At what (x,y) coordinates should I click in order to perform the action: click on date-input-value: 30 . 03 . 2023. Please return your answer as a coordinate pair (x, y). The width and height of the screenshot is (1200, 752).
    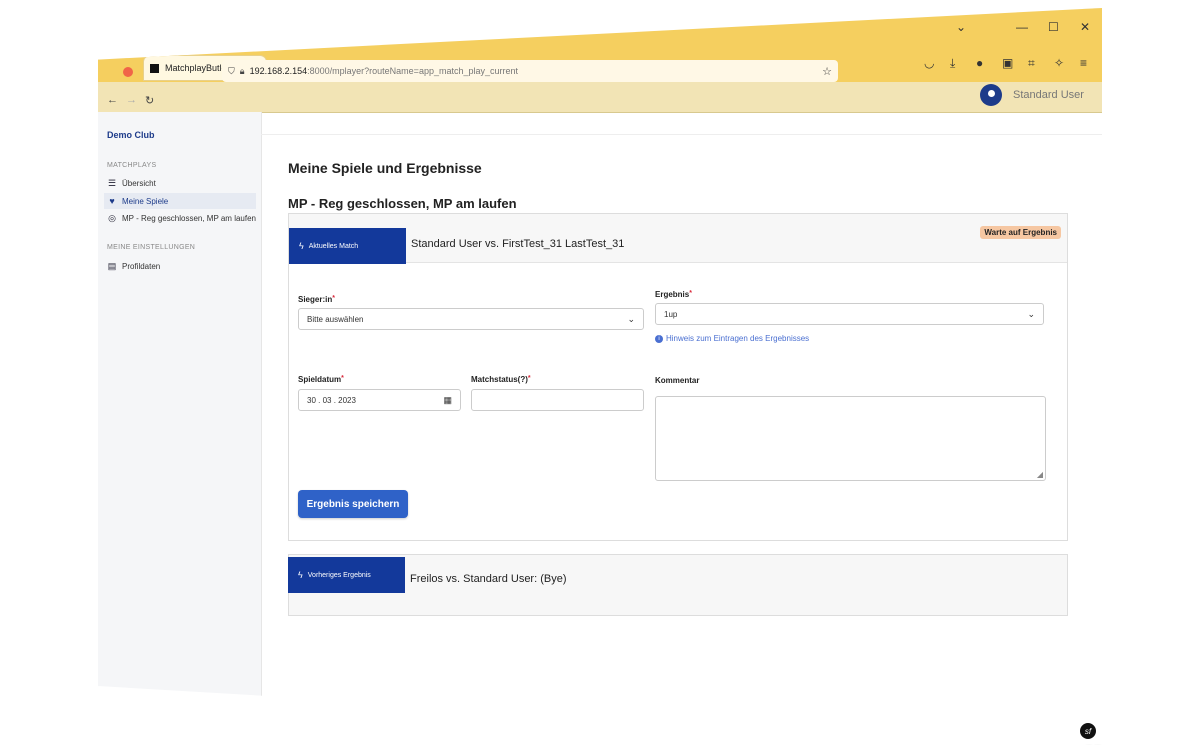
    Looking at the image, I should click on (331, 400).